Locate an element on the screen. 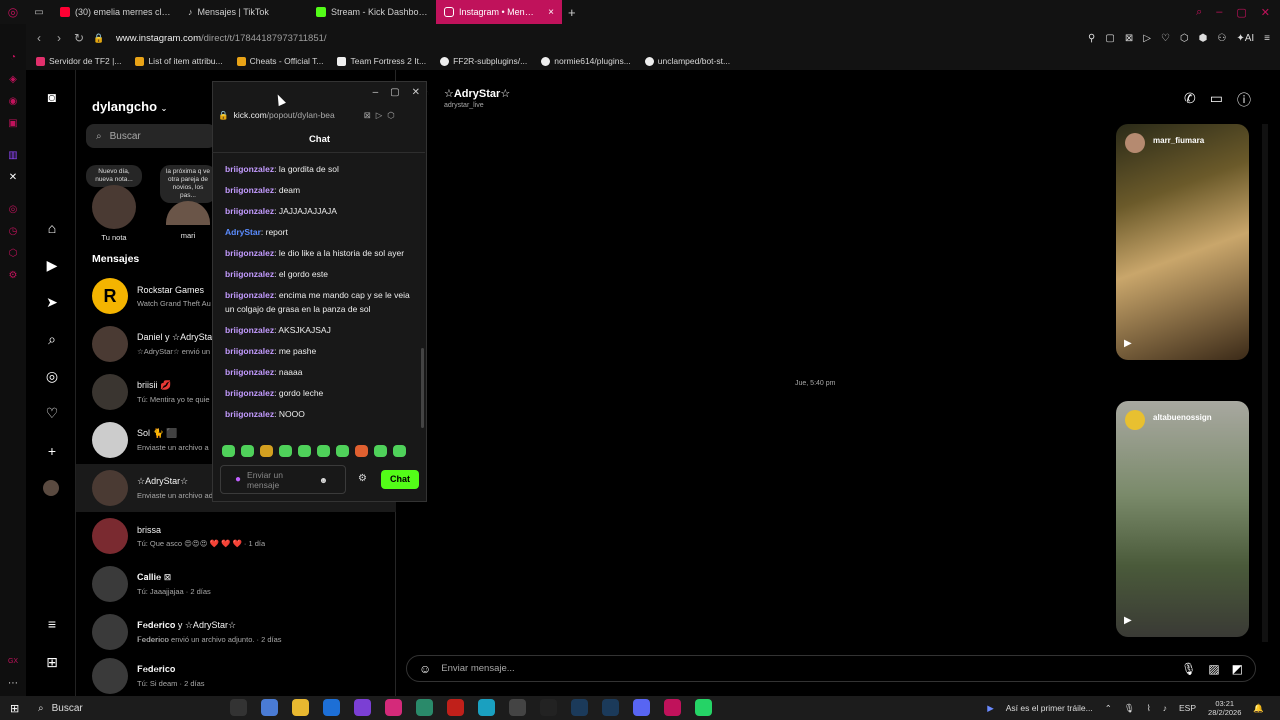 The image size is (1280, 720). notifications-icon: 🔔 is located at coordinates (1258, 708).